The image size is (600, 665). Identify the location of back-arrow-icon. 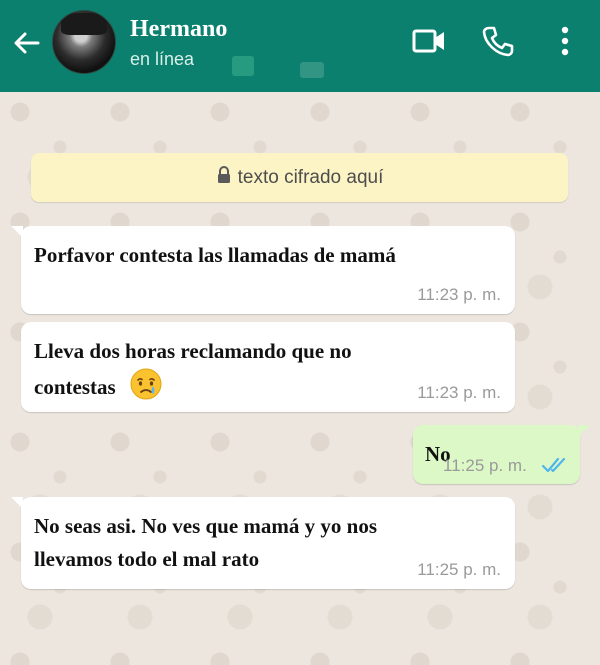
(27, 43).